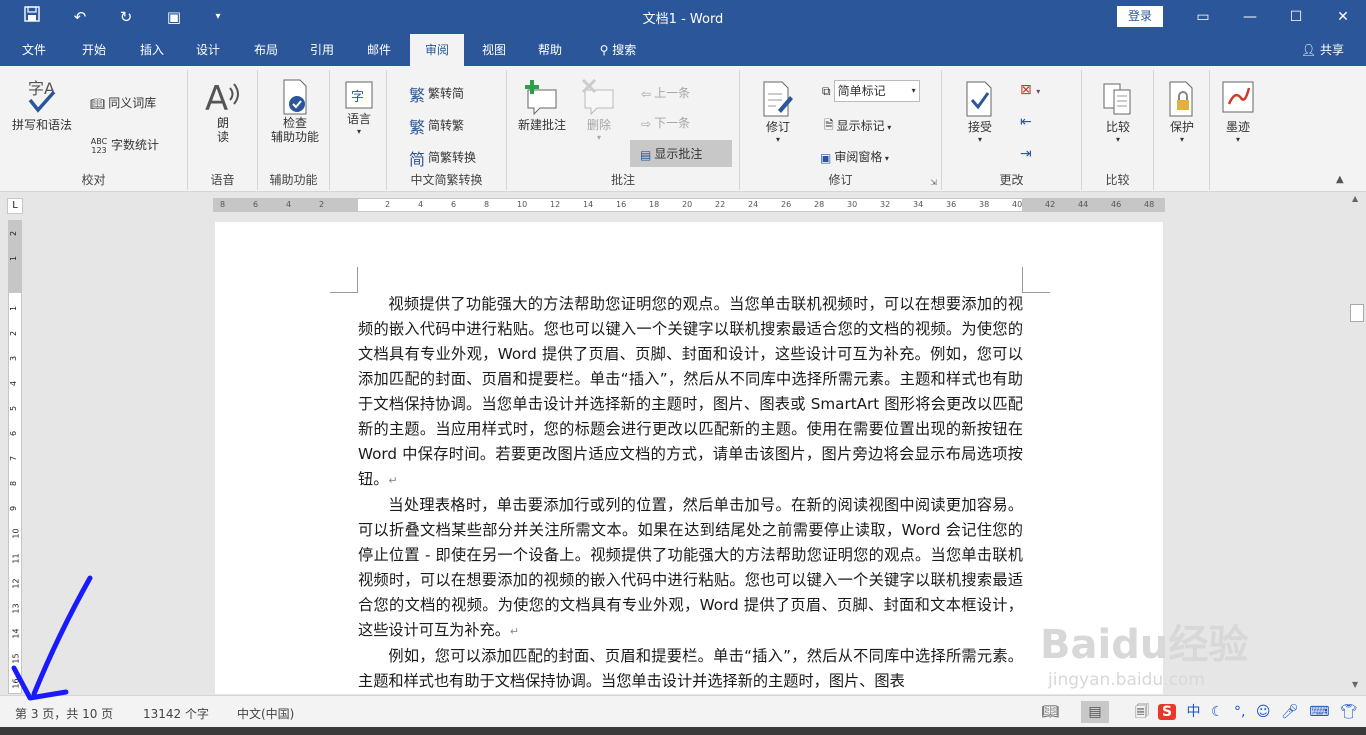 The height and width of the screenshot is (735, 1366). What do you see at coordinates (1118, 112) in the screenshot?
I see `compare-button: 比较 ▾` at bounding box center [1118, 112].